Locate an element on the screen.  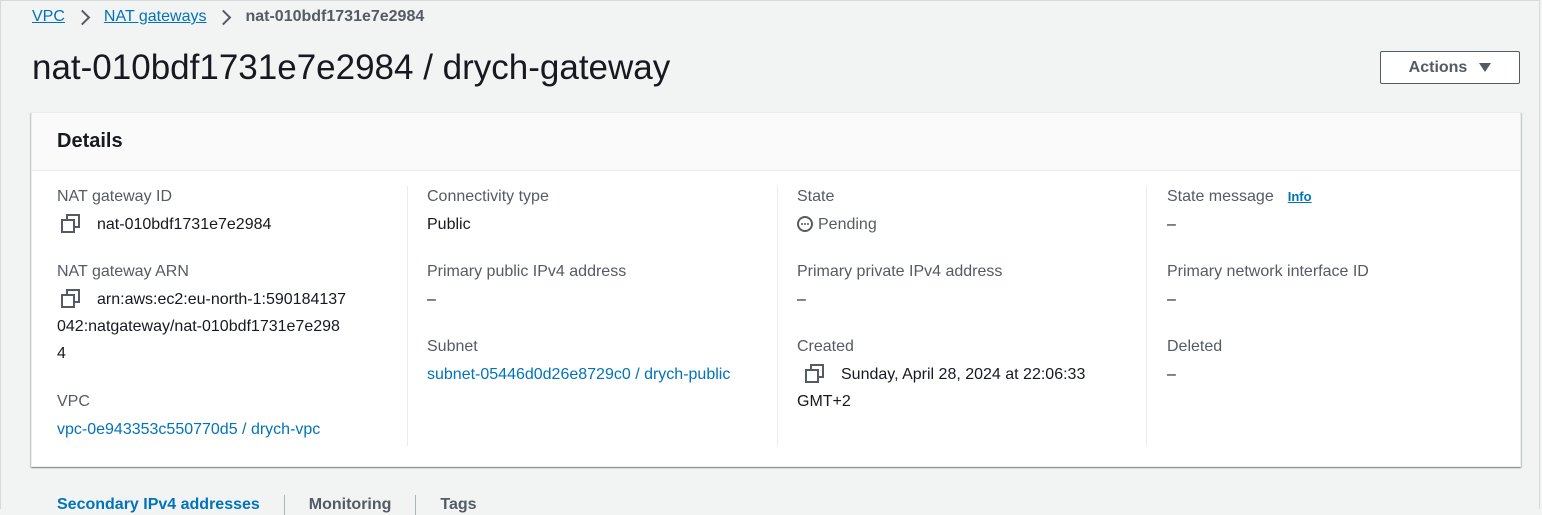
connectivity-type-field: Connectivity type Public is located at coordinates (592, 212).